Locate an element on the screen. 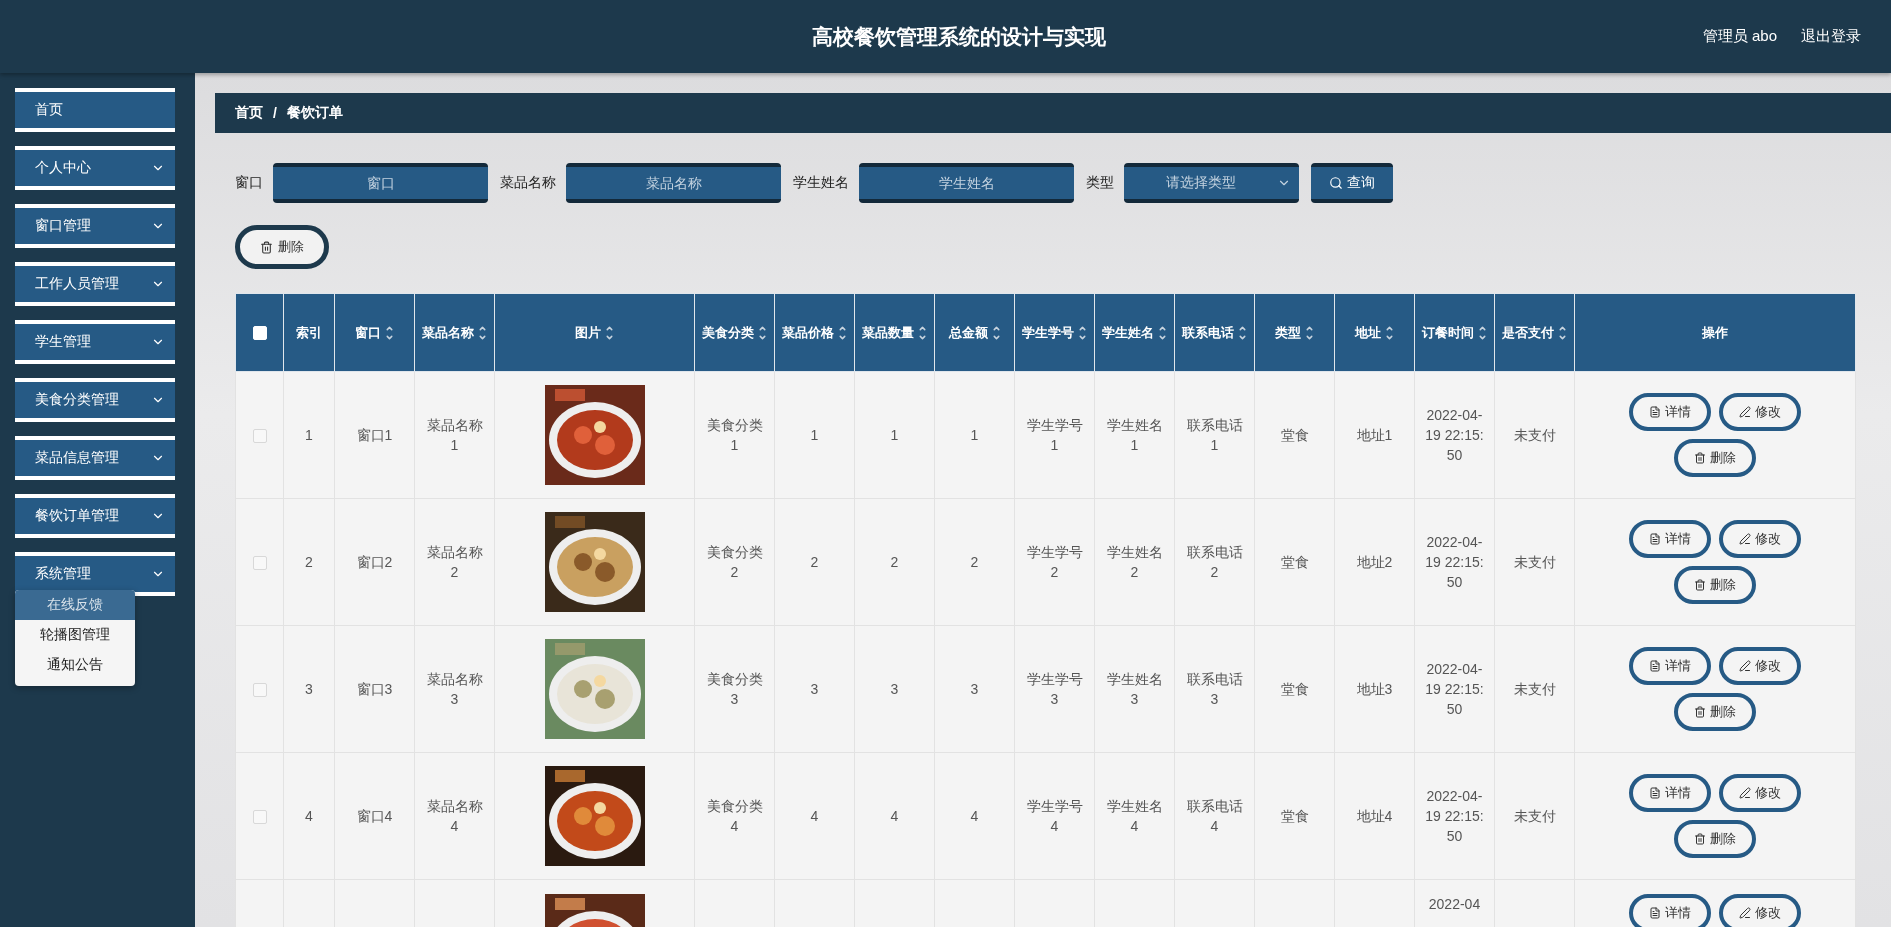 Image resolution: width=1891 pixels, height=927 pixels. column-header: 操作 is located at coordinates (1715, 332).